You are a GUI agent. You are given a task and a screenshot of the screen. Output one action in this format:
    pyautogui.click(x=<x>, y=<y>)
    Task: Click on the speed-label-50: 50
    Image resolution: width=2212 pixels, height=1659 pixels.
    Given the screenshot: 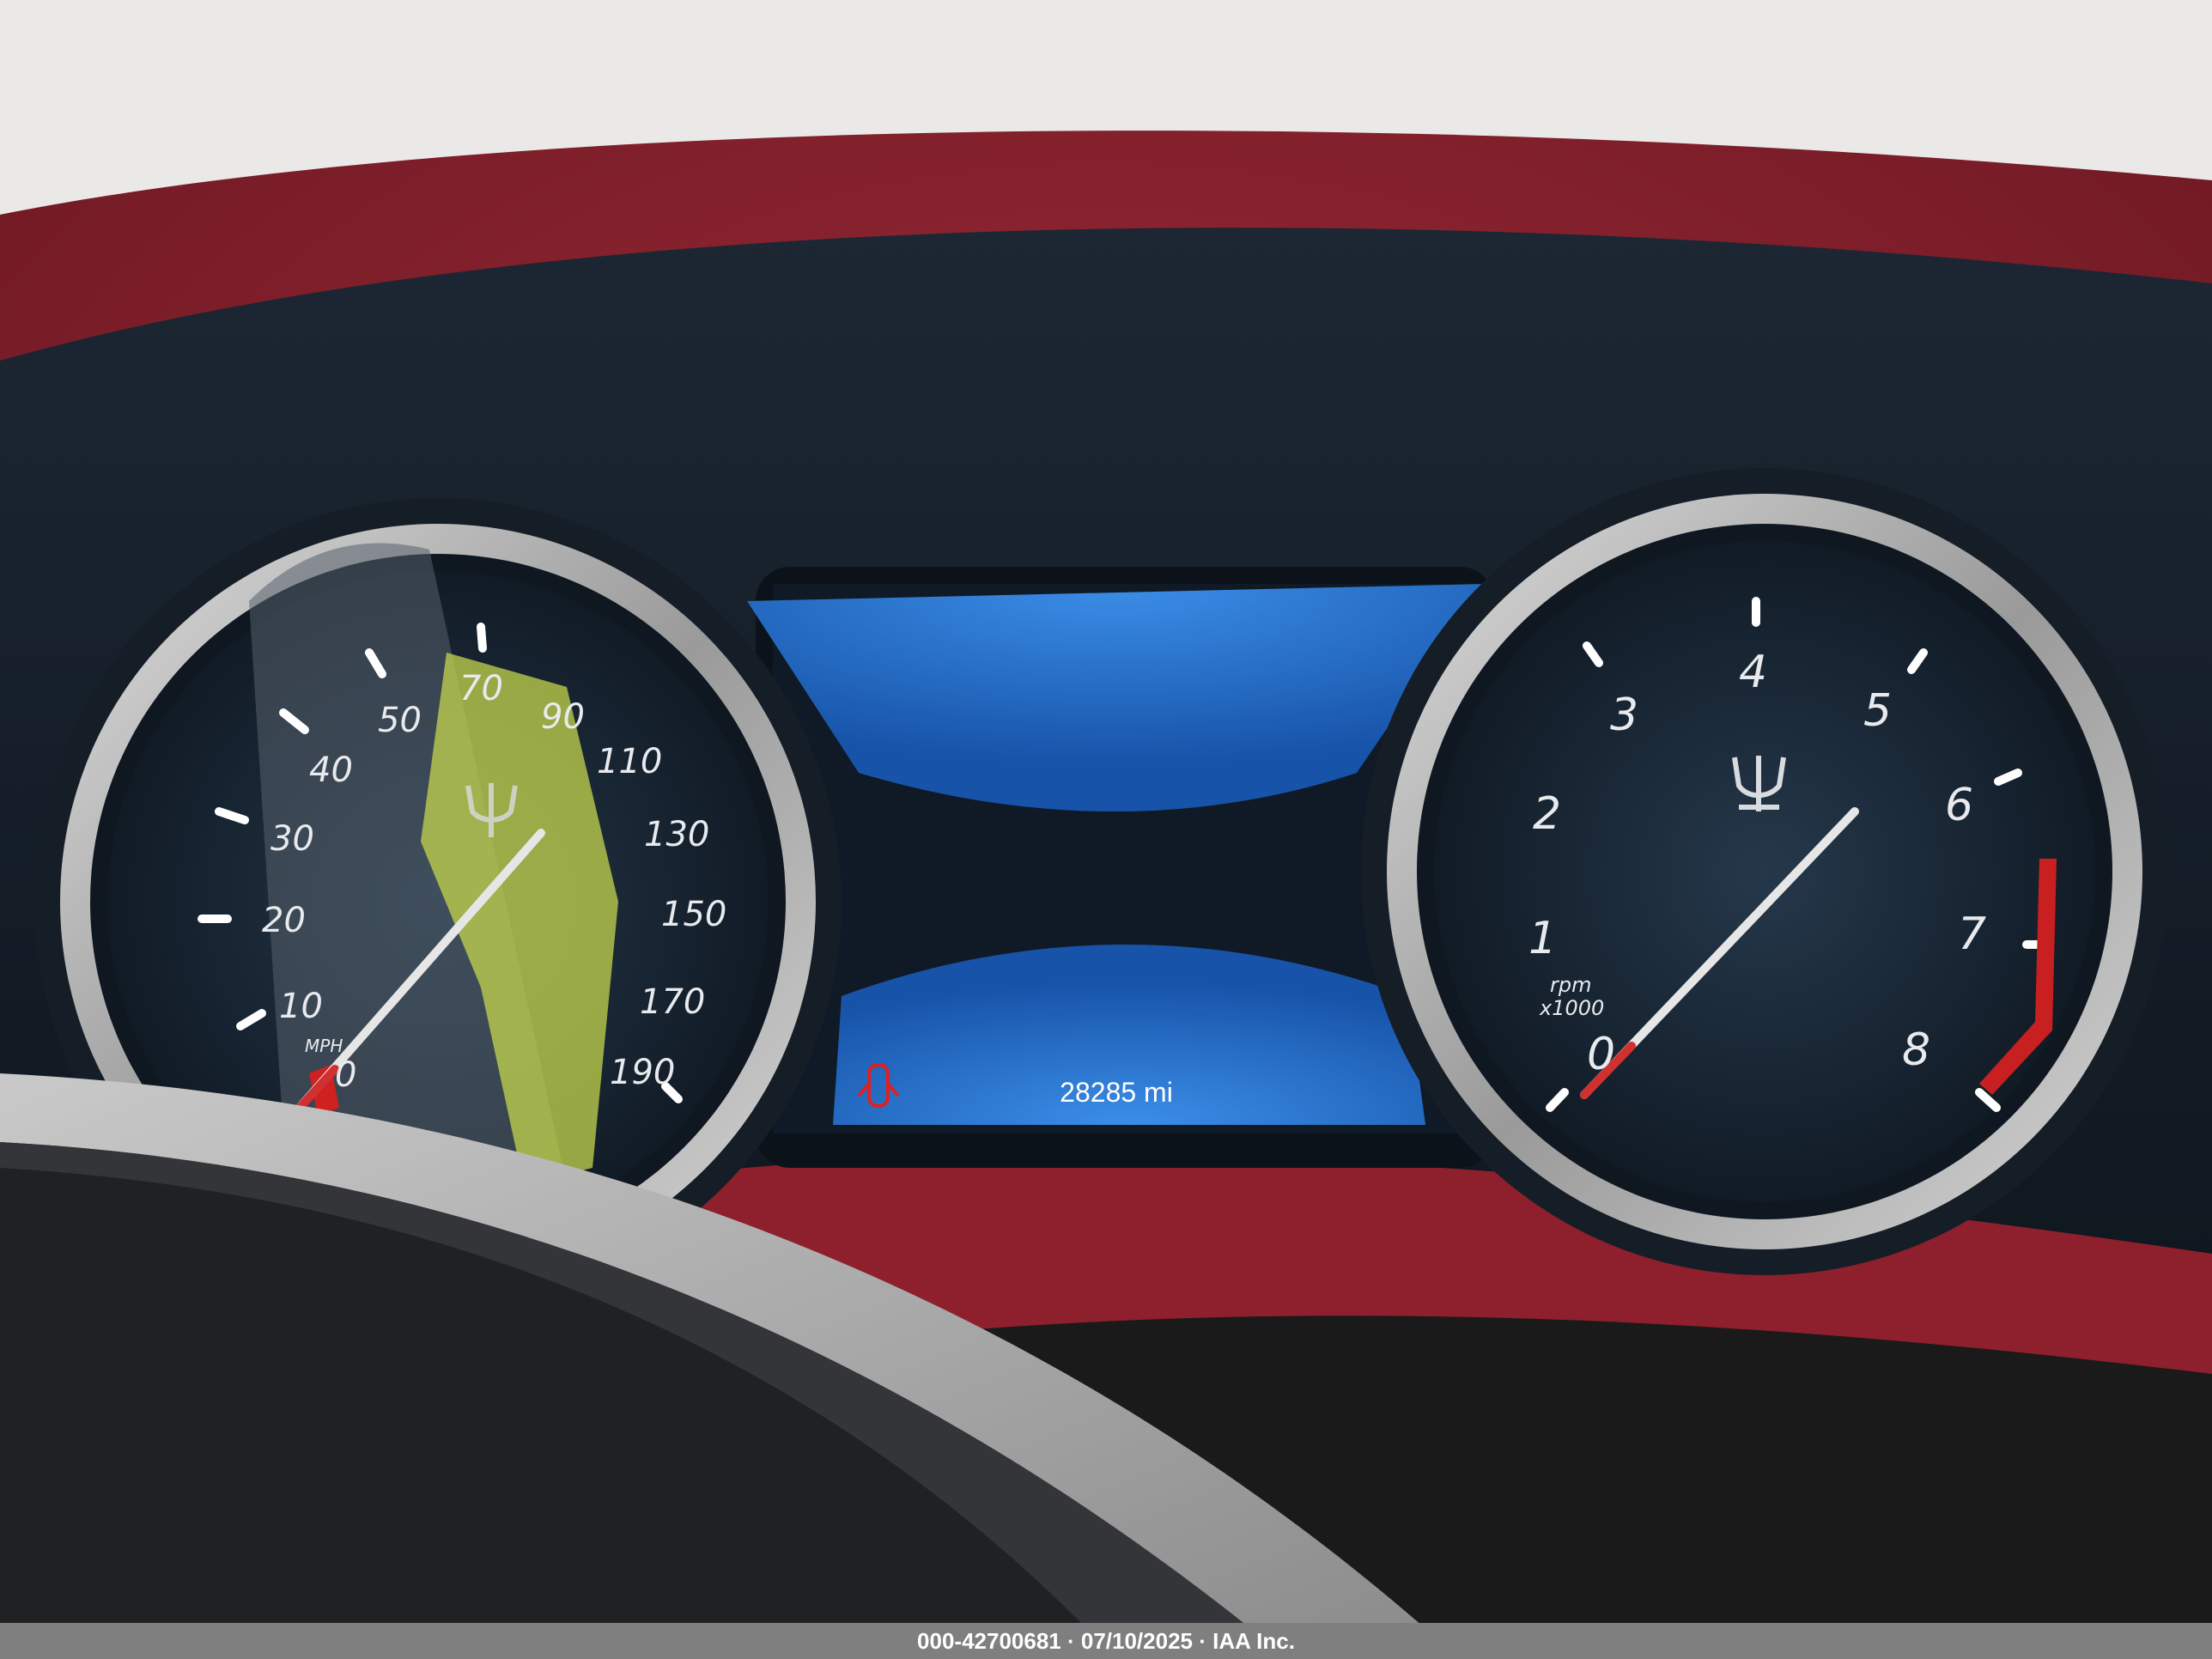 What is the action you would take?
    pyautogui.click(x=400, y=720)
    